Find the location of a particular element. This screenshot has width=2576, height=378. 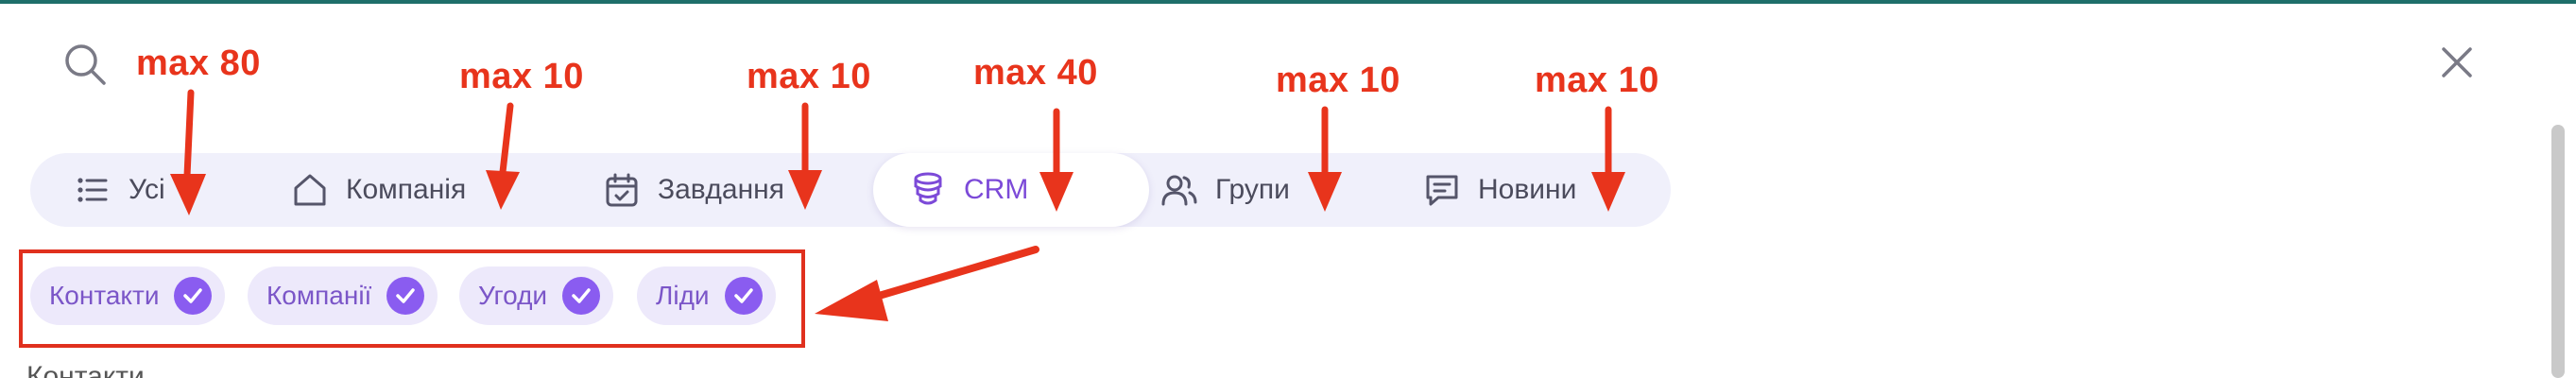

tab-label: Компанія is located at coordinates (406, 189).